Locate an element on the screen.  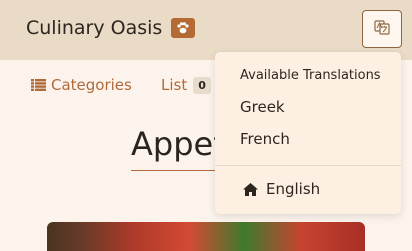
list-link: List 0 is located at coordinates (186, 85).